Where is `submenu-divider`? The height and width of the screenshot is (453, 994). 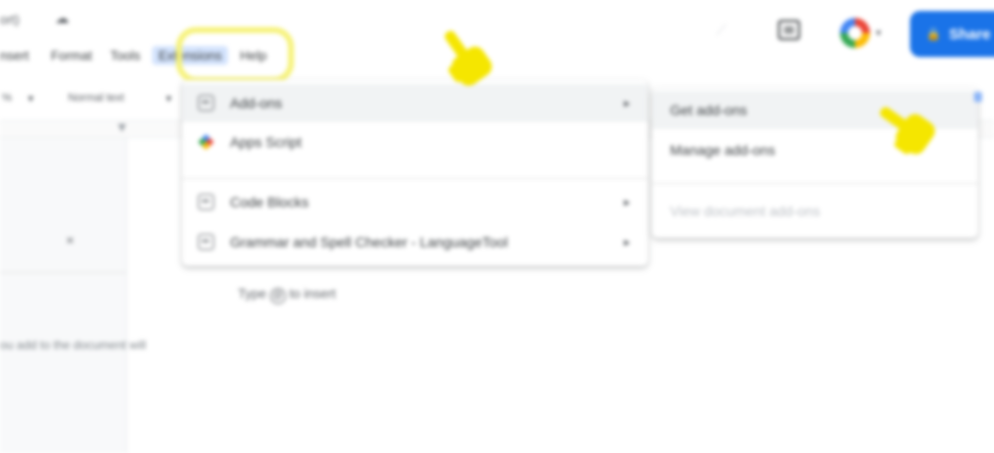 submenu-divider is located at coordinates (815, 183).